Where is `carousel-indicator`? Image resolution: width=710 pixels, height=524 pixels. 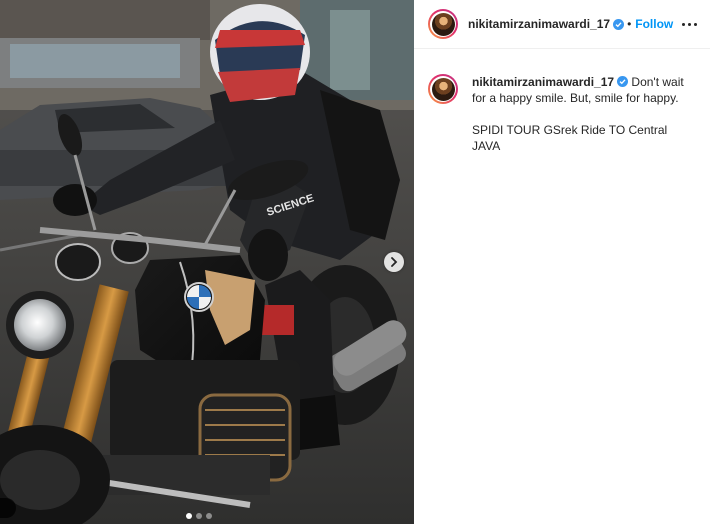
carousel-indicator is located at coordinates (199, 516).